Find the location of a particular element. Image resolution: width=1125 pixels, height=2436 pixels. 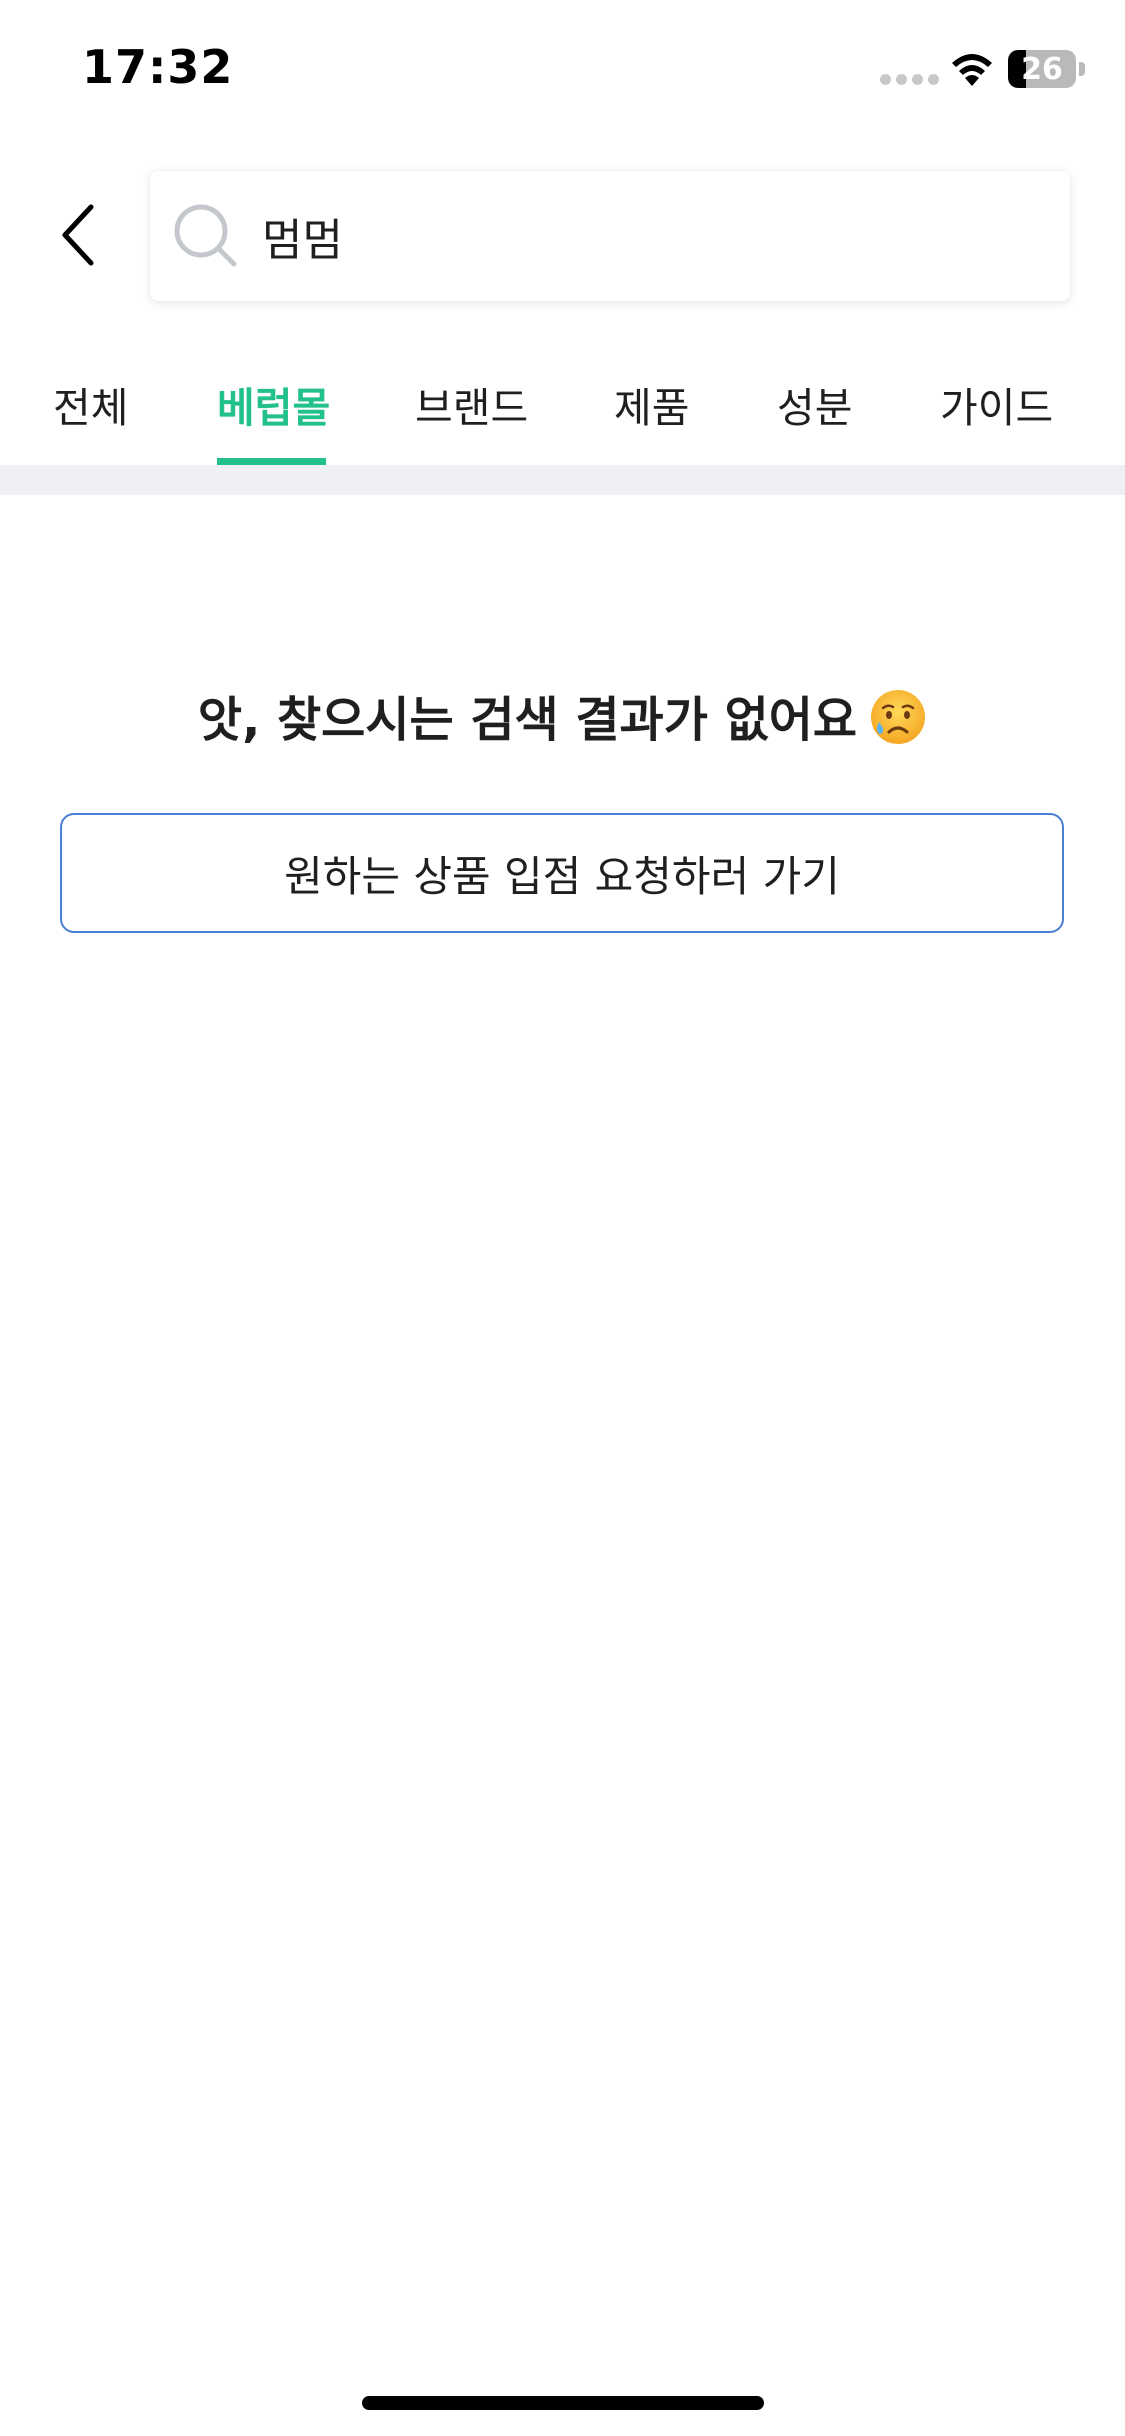

battery-level: 26 is located at coordinates (1042, 69).